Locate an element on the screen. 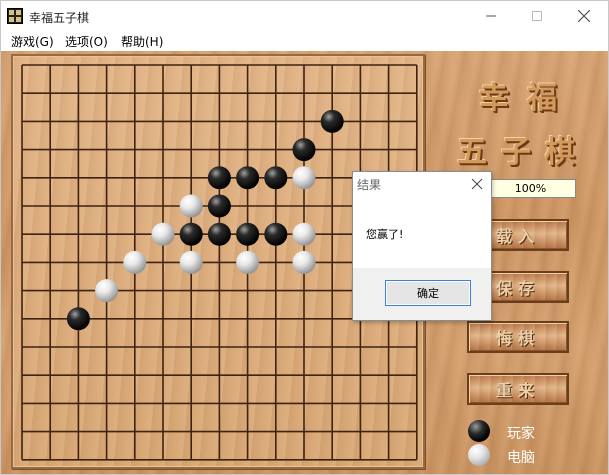  result-dialog: 结果 您赢了! 确定 is located at coordinates (422, 246).